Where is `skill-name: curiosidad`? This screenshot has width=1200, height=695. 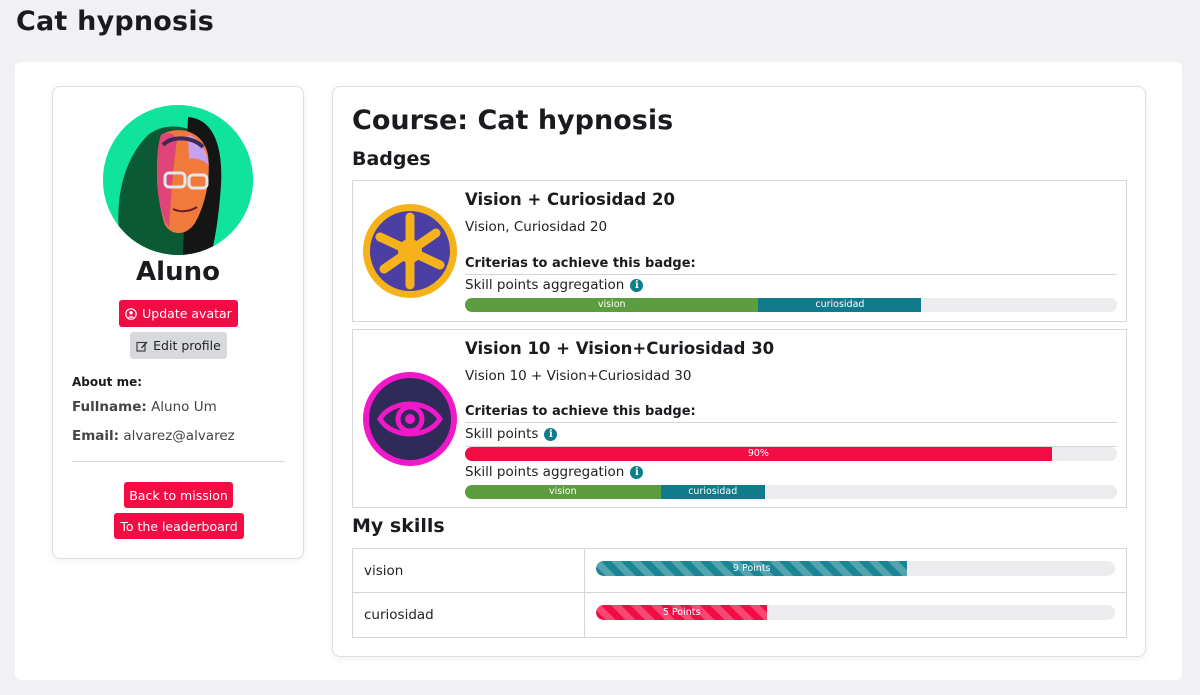
skill-name: curiosidad is located at coordinates (399, 615).